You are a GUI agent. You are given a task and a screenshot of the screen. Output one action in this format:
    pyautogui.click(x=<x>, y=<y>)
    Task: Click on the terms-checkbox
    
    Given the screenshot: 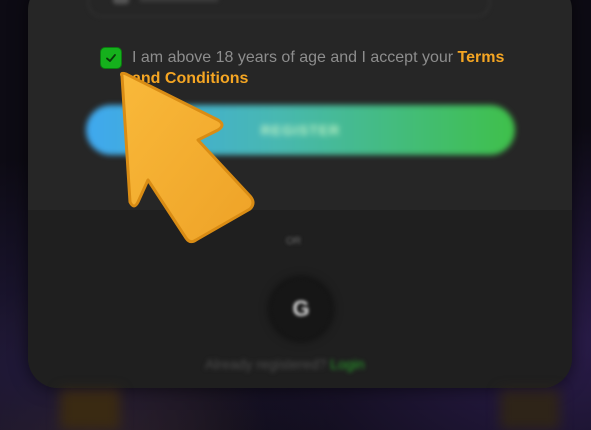 What is the action you would take?
    pyautogui.click(x=111, y=58)
    